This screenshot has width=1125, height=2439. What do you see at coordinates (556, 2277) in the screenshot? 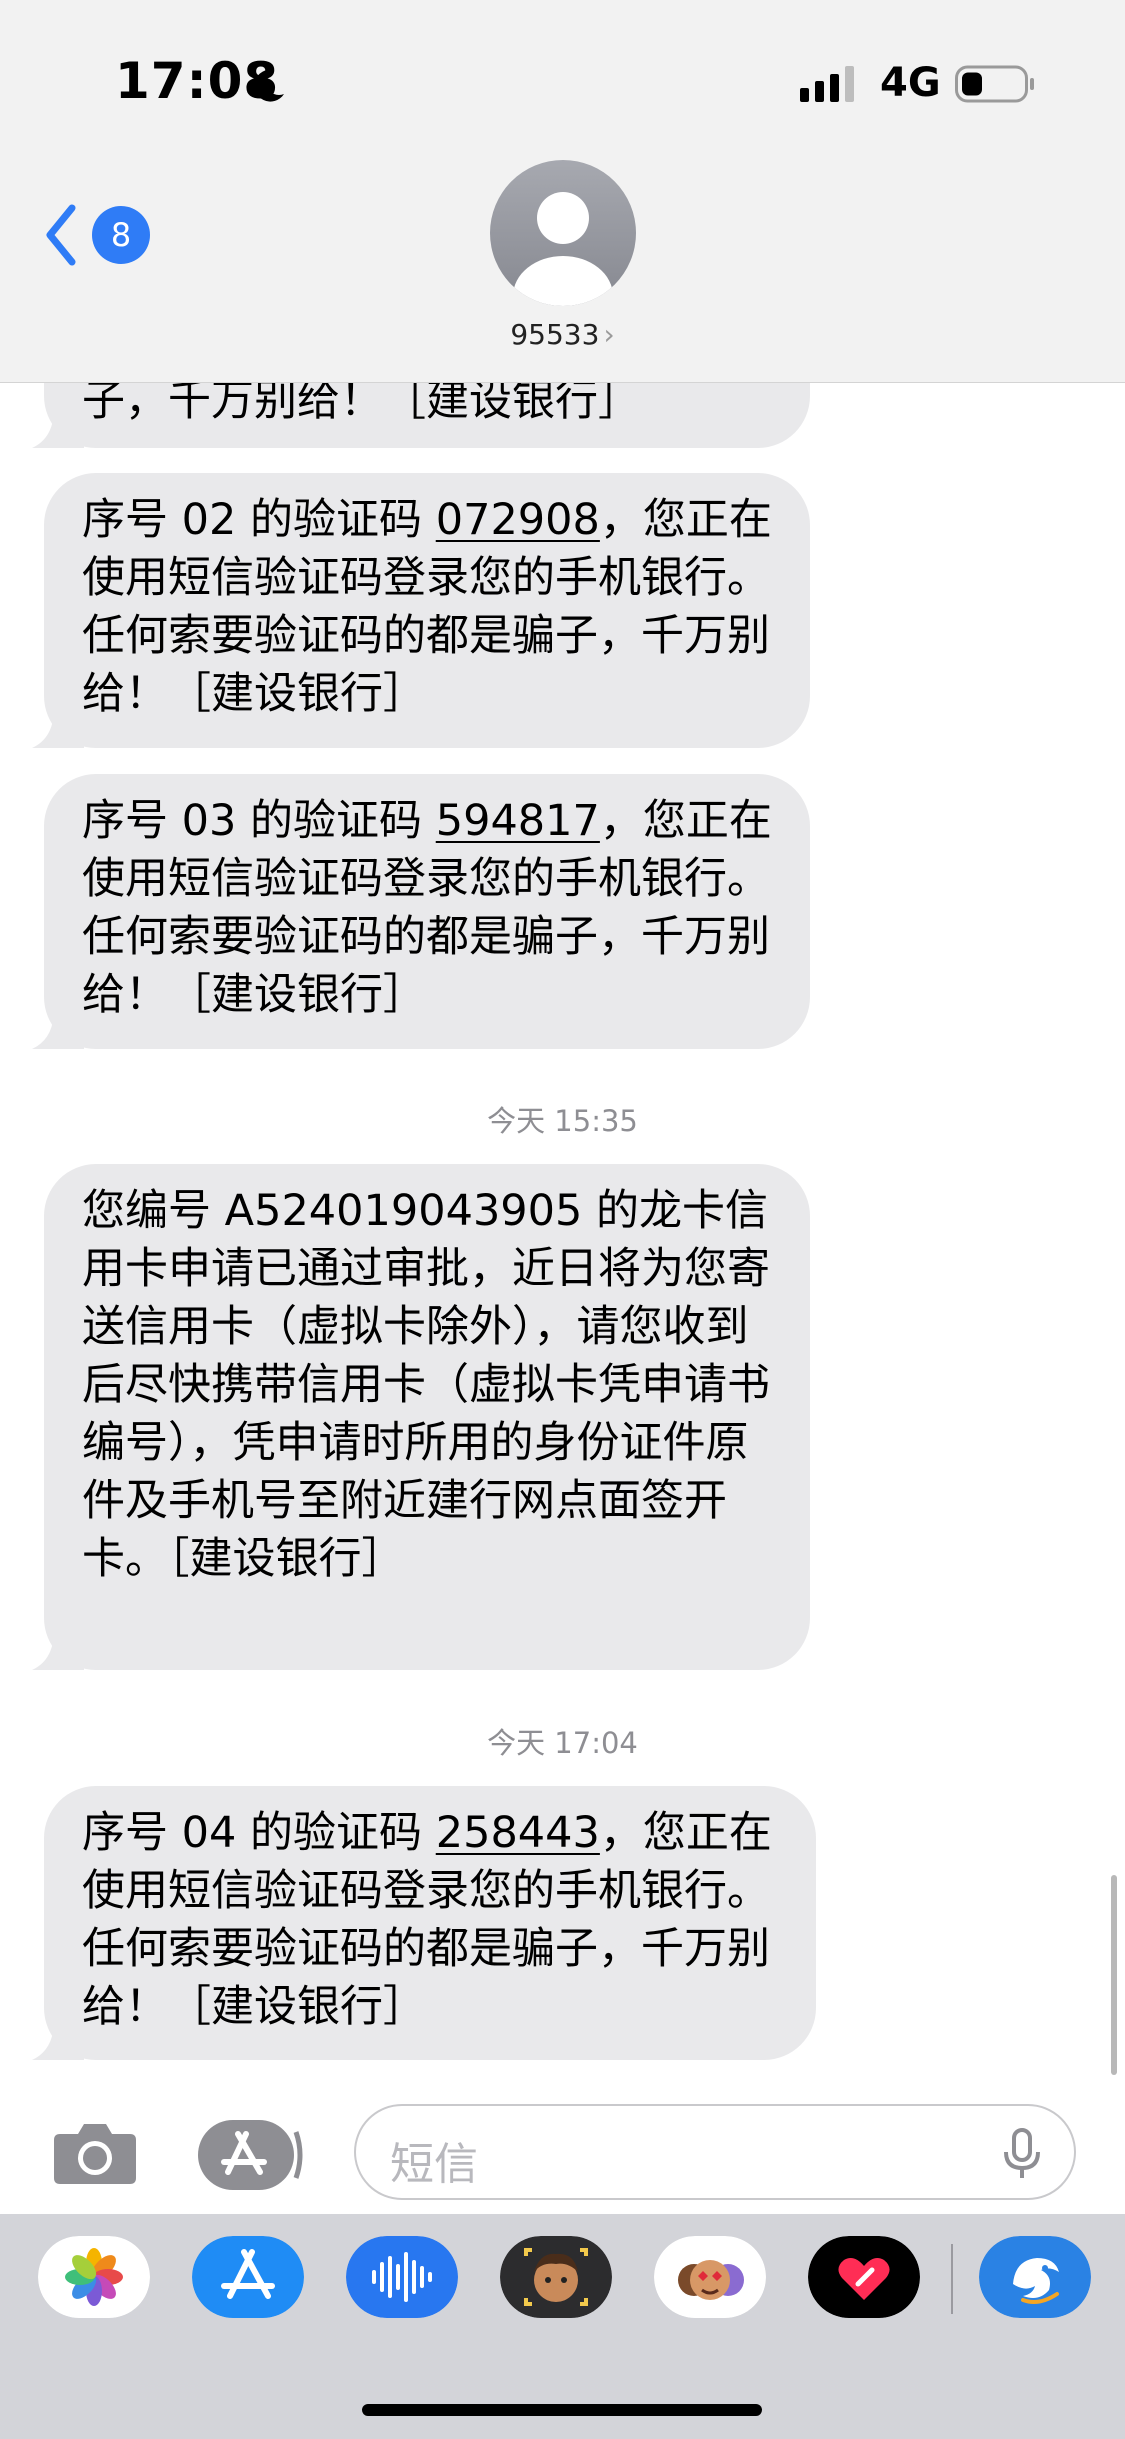
I see `memoji-icon` at bounding box center [556, 2277].